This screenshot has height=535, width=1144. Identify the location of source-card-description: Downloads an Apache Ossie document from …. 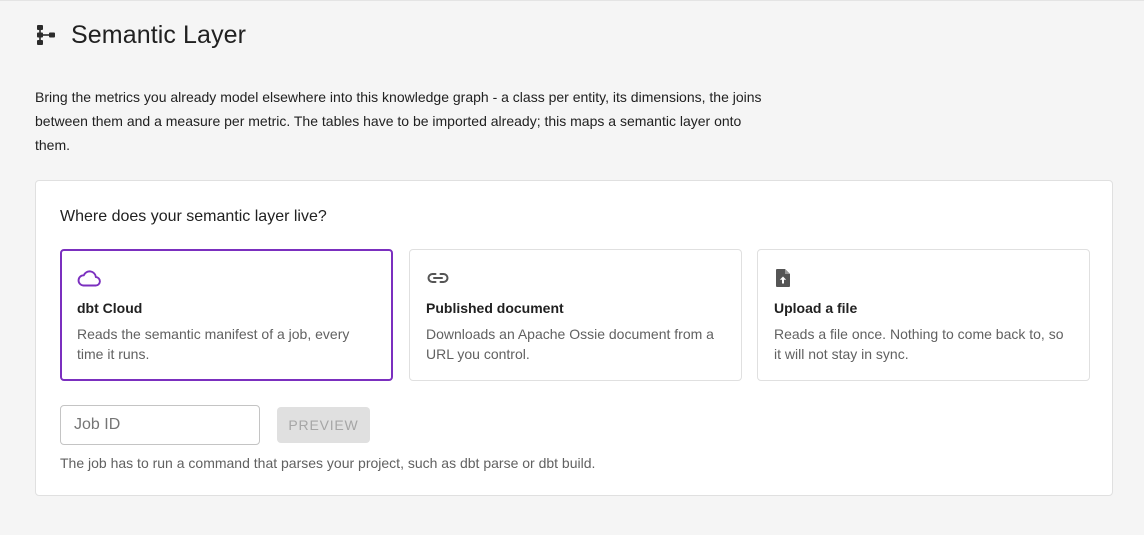
(570, 344).